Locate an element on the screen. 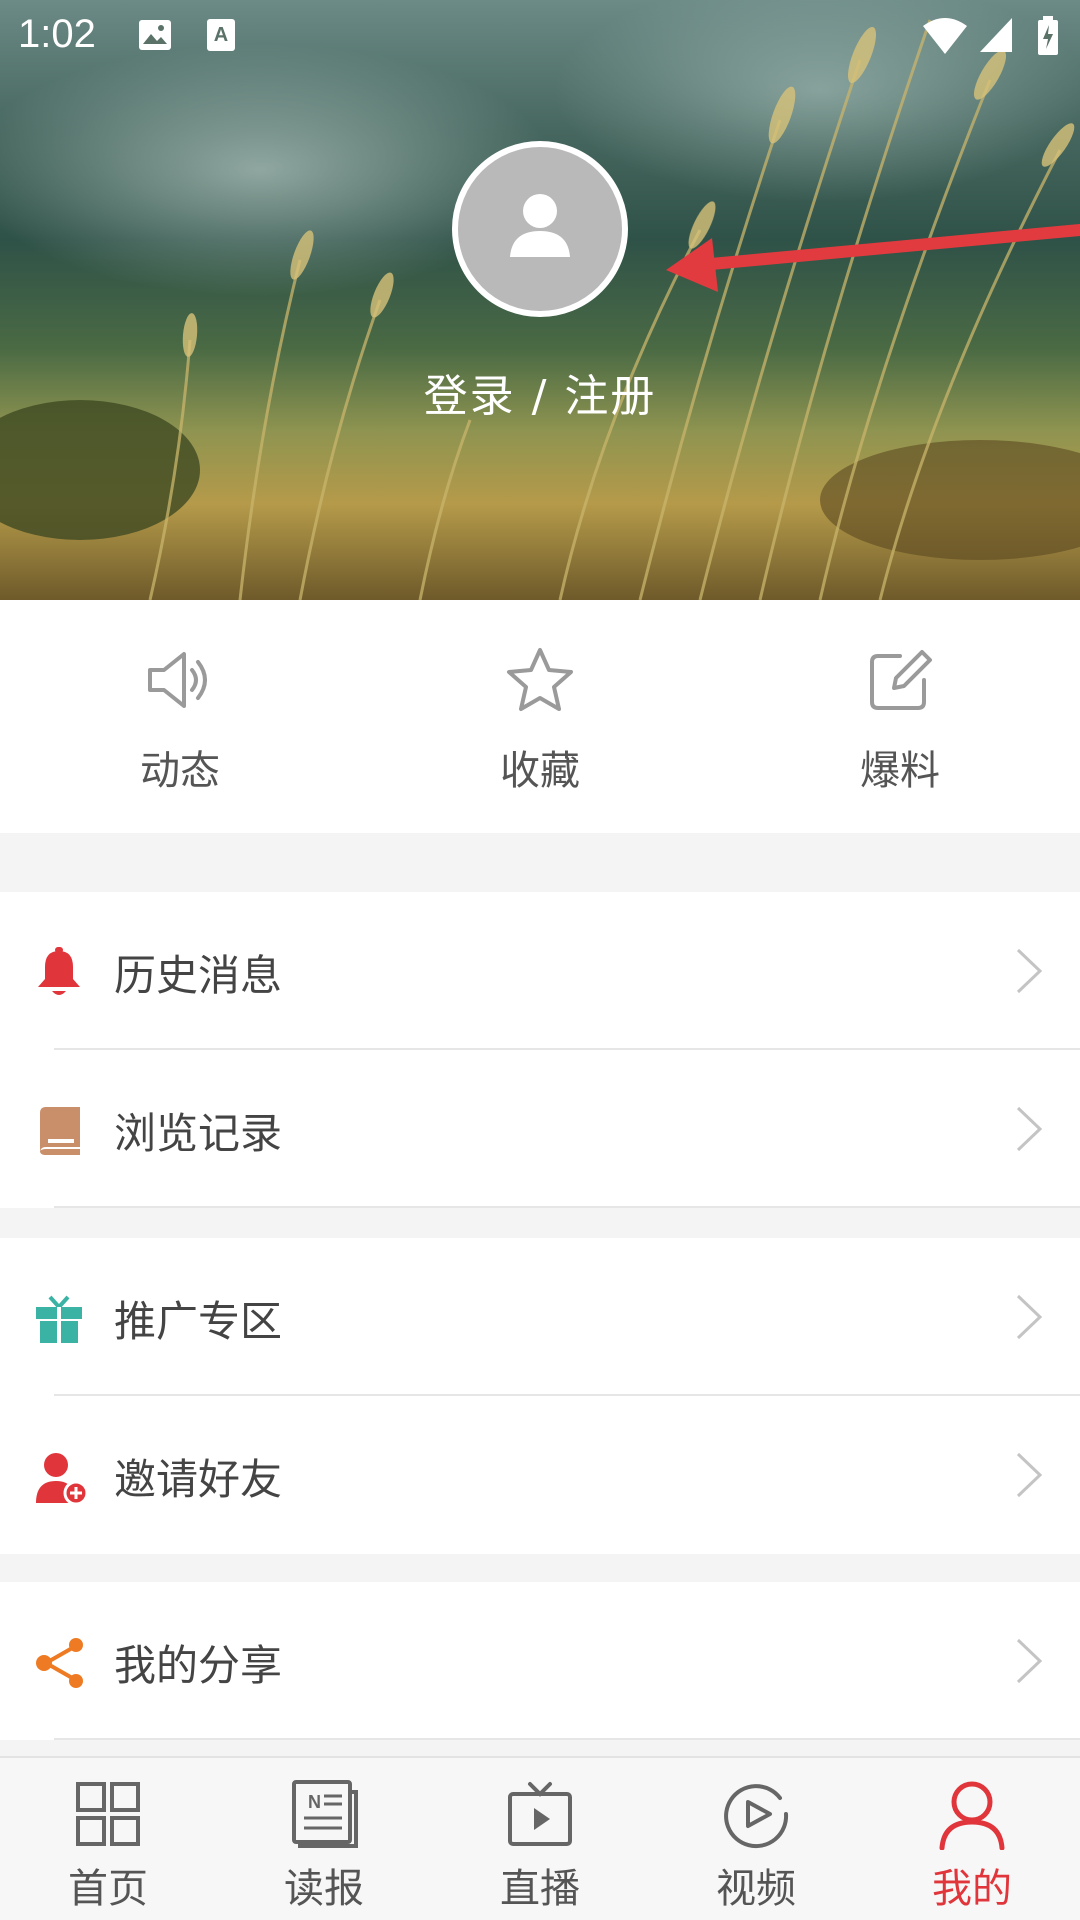  quick-action-label: 动态 is located at coordinates (180, 771).